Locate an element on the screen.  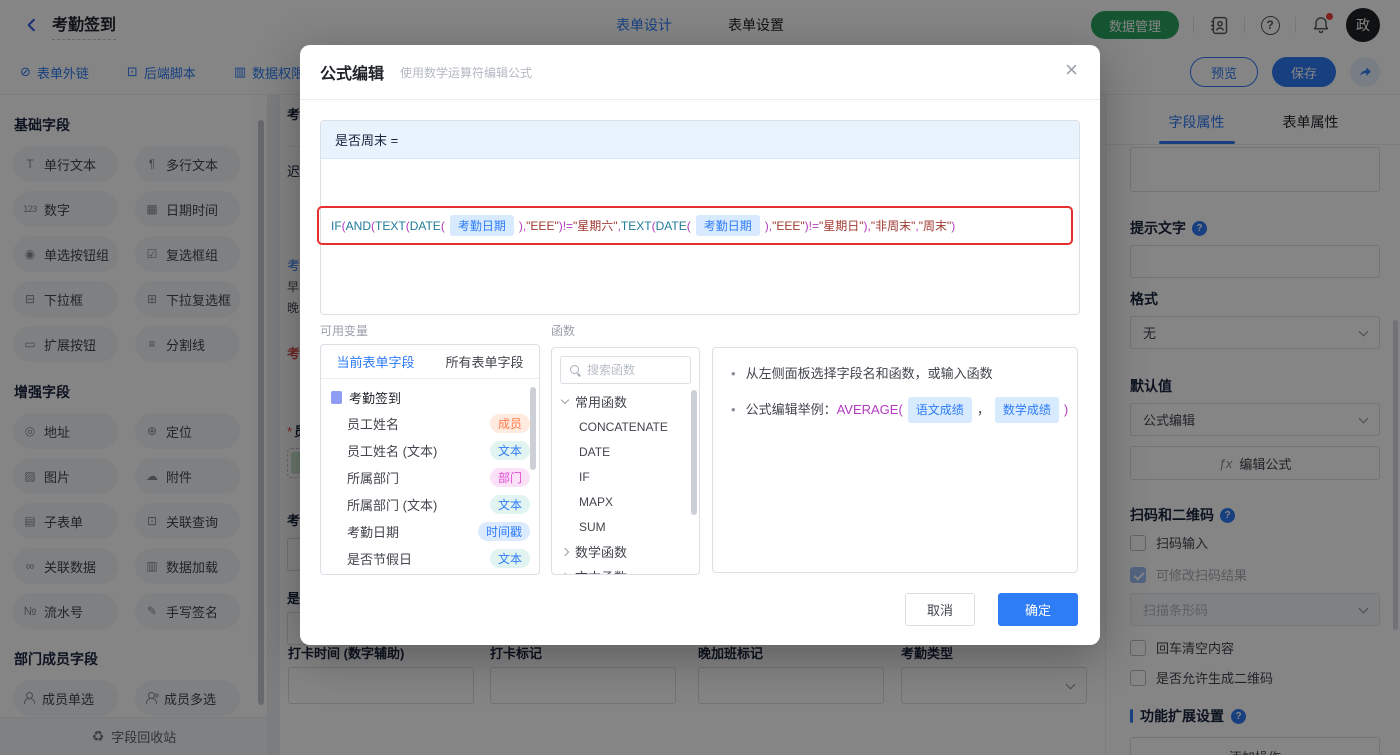
help-line-2: 公式编辑举例：AVERAGE( 语文成绩 ， 数学成绩) is located at coordinates (899, 410).